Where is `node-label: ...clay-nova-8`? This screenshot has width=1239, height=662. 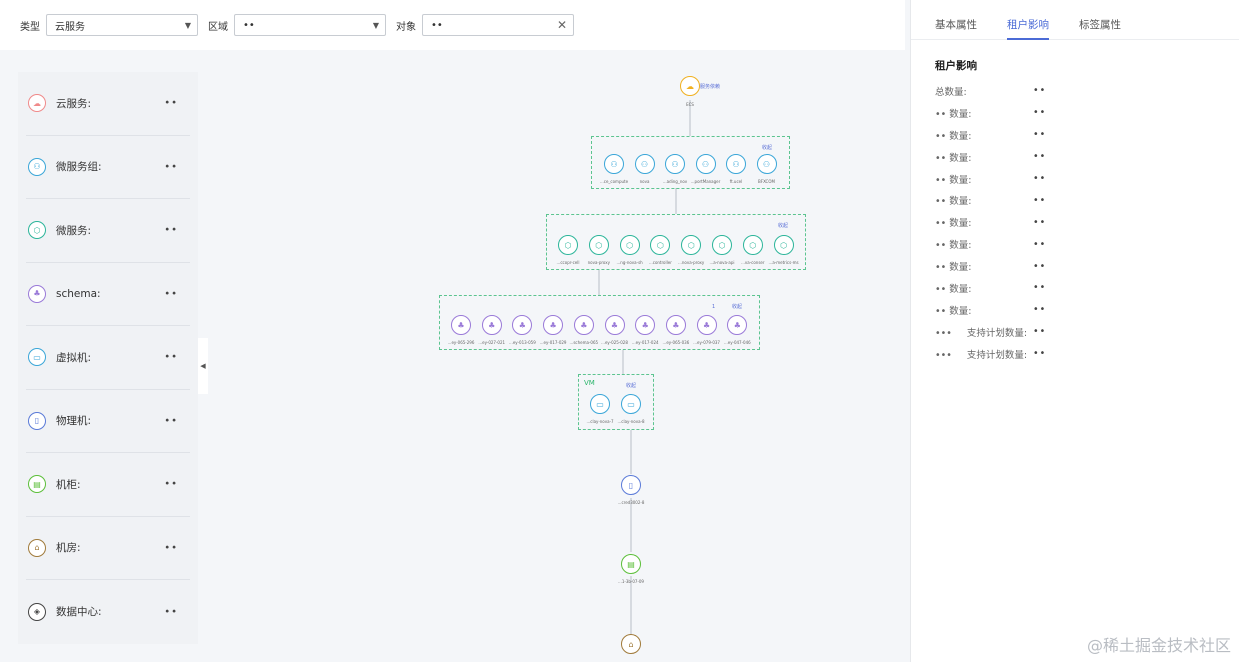 node-label: ...clay-nova-8 is located at coordinates (631, 421).